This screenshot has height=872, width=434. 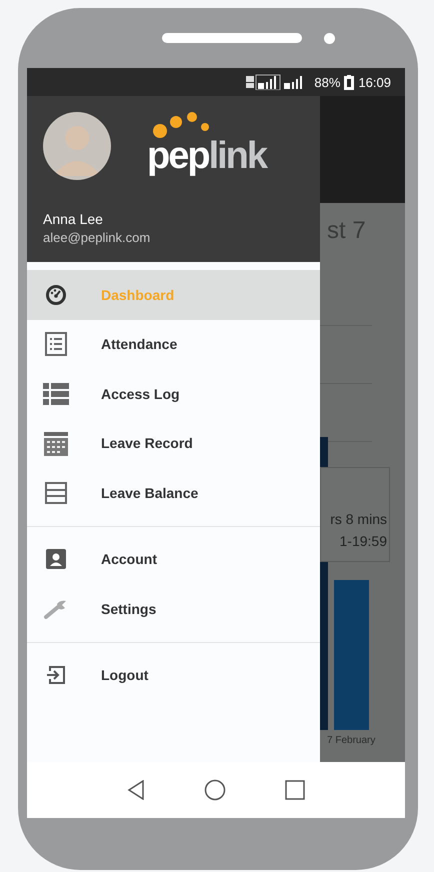 I want to click on clock: 16:09, so click(x=374, y=82).